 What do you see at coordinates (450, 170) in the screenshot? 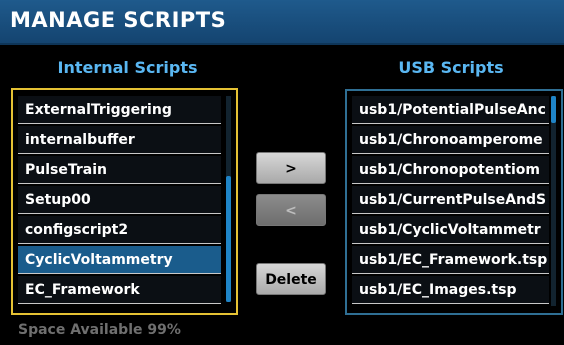
I see `list-item: usb1/Chronopotentiom` at bounding box center [450, 170].